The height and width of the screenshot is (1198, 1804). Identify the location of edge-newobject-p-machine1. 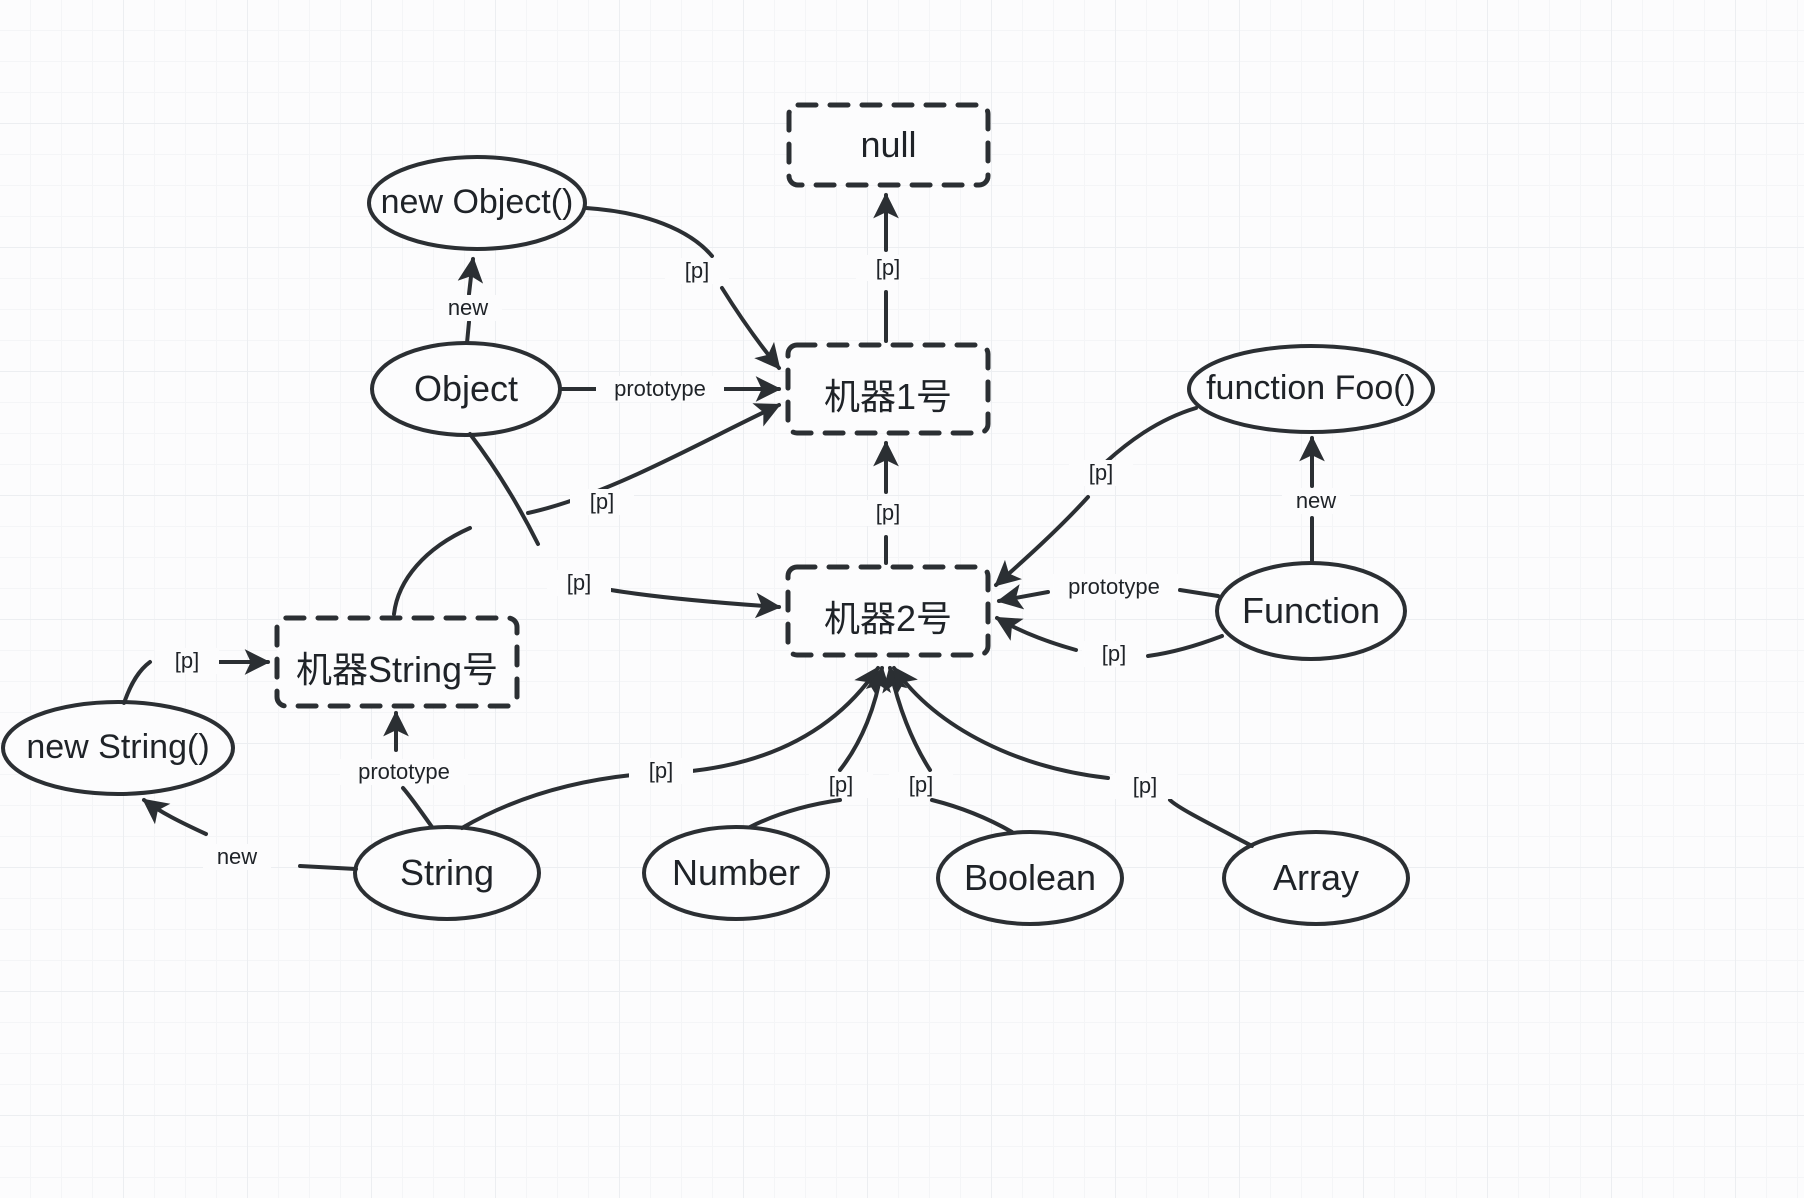
(681, 287).